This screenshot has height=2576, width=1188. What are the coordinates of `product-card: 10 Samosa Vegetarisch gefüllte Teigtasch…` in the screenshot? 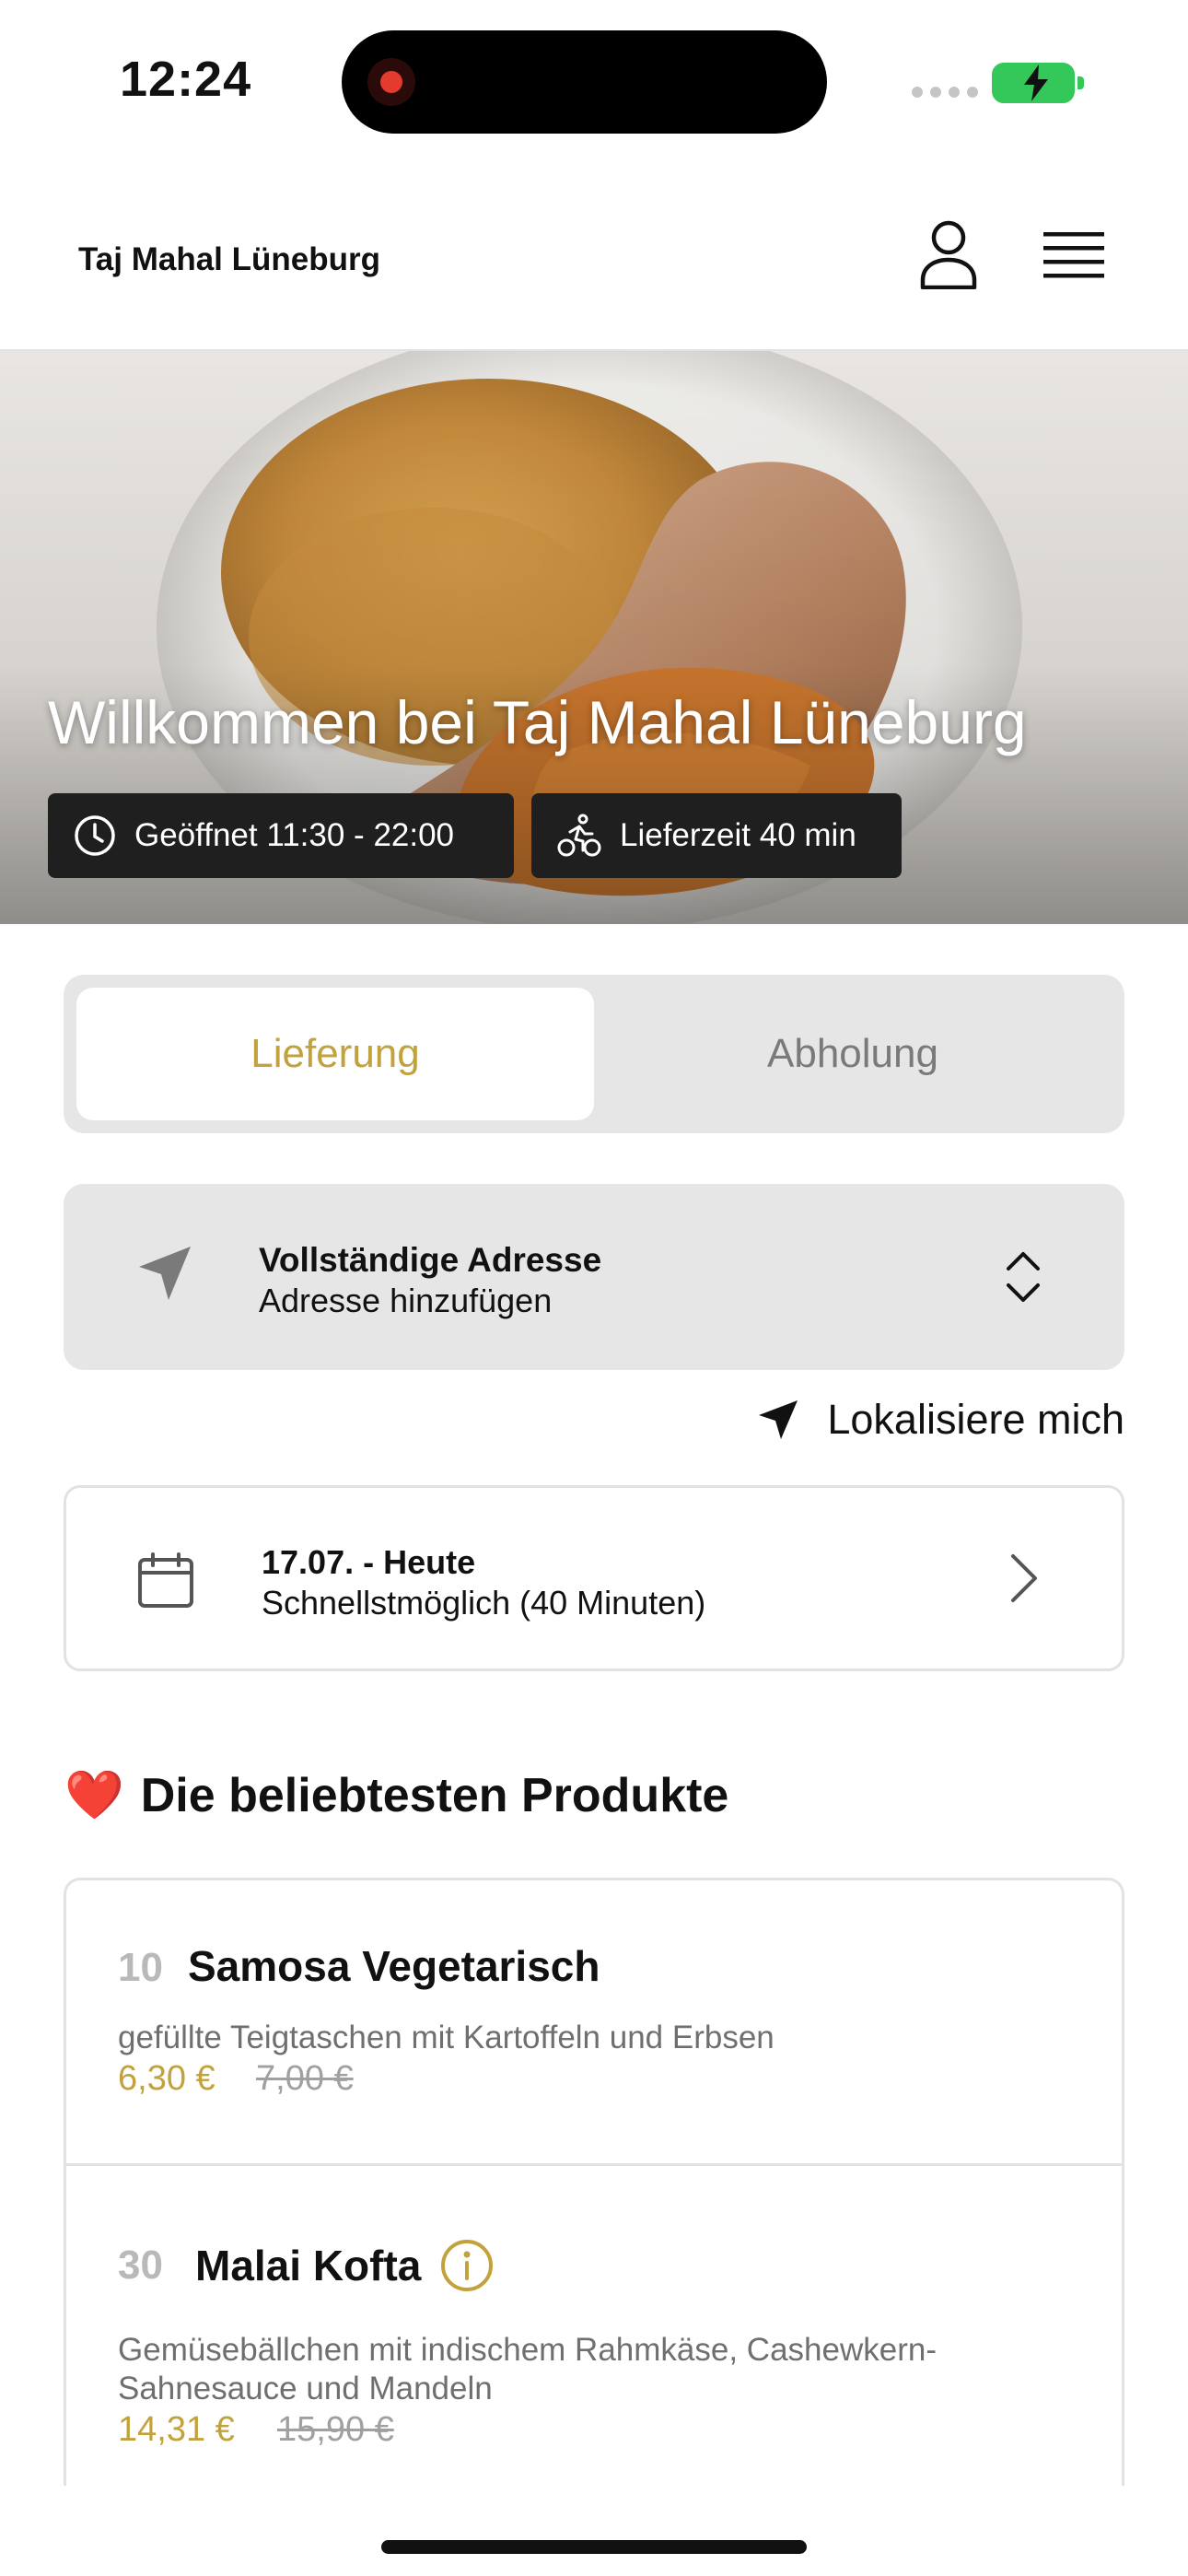 It's located at (594, 2023).